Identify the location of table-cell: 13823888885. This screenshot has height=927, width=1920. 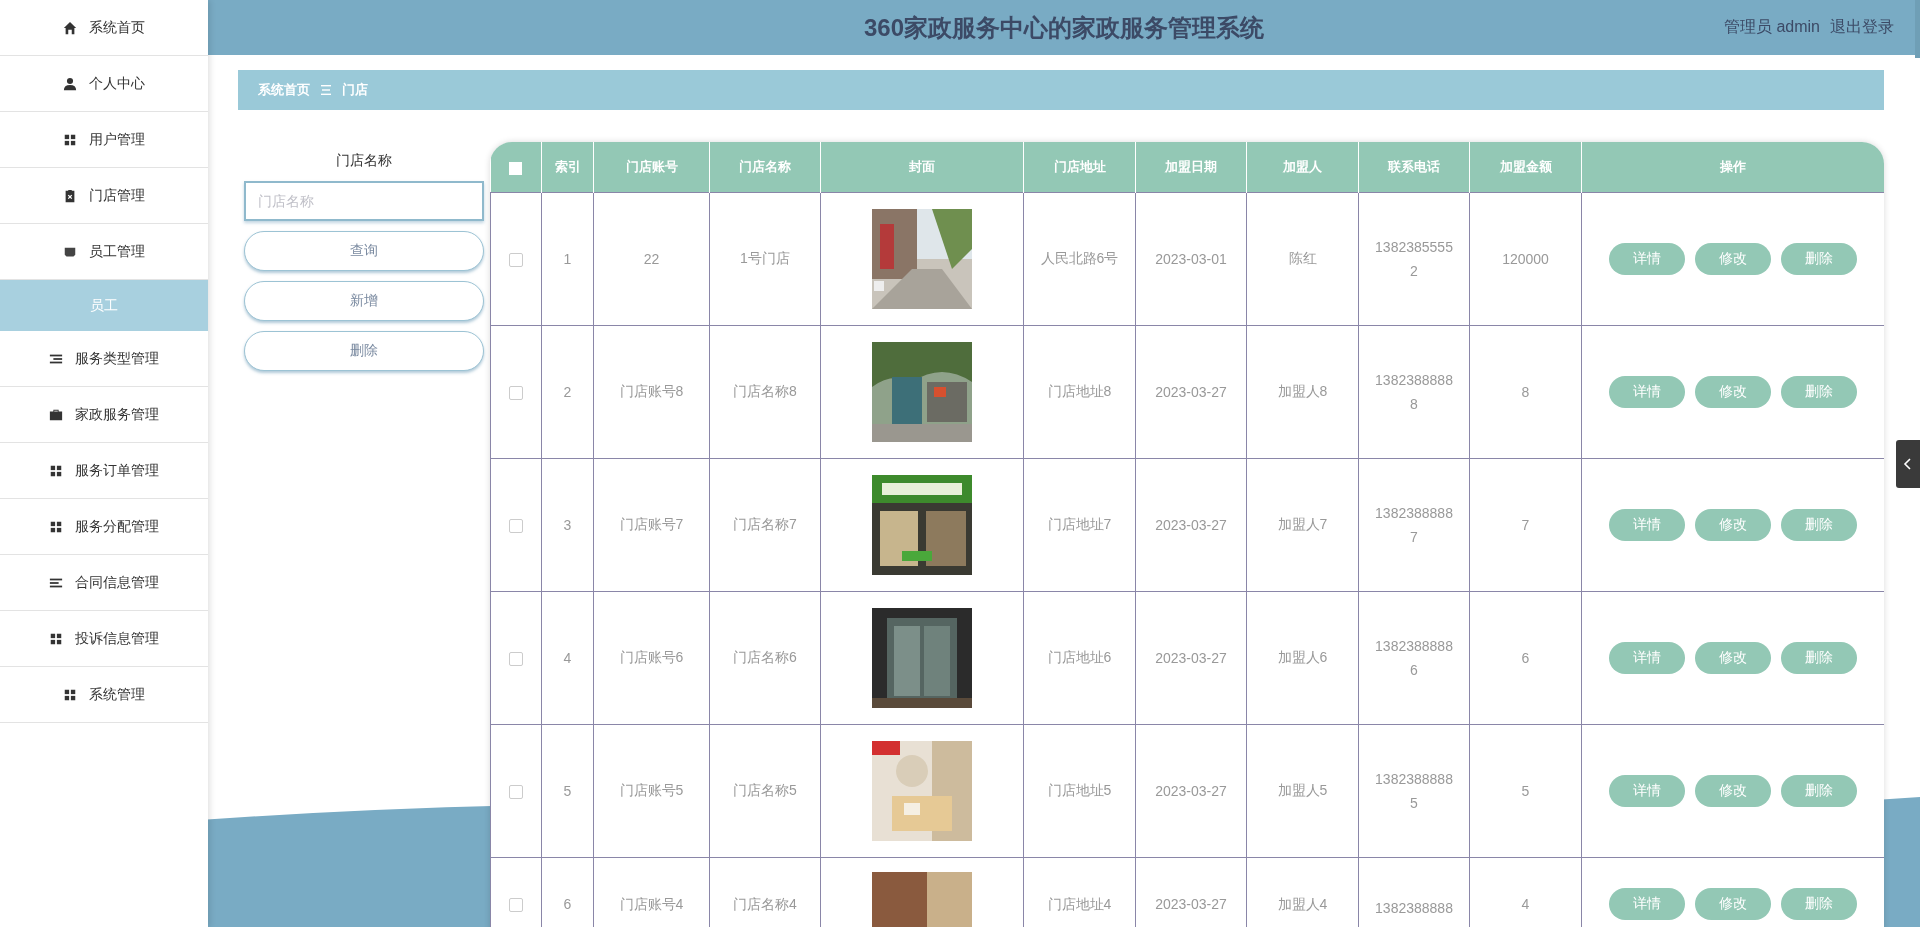
(1414, 791).